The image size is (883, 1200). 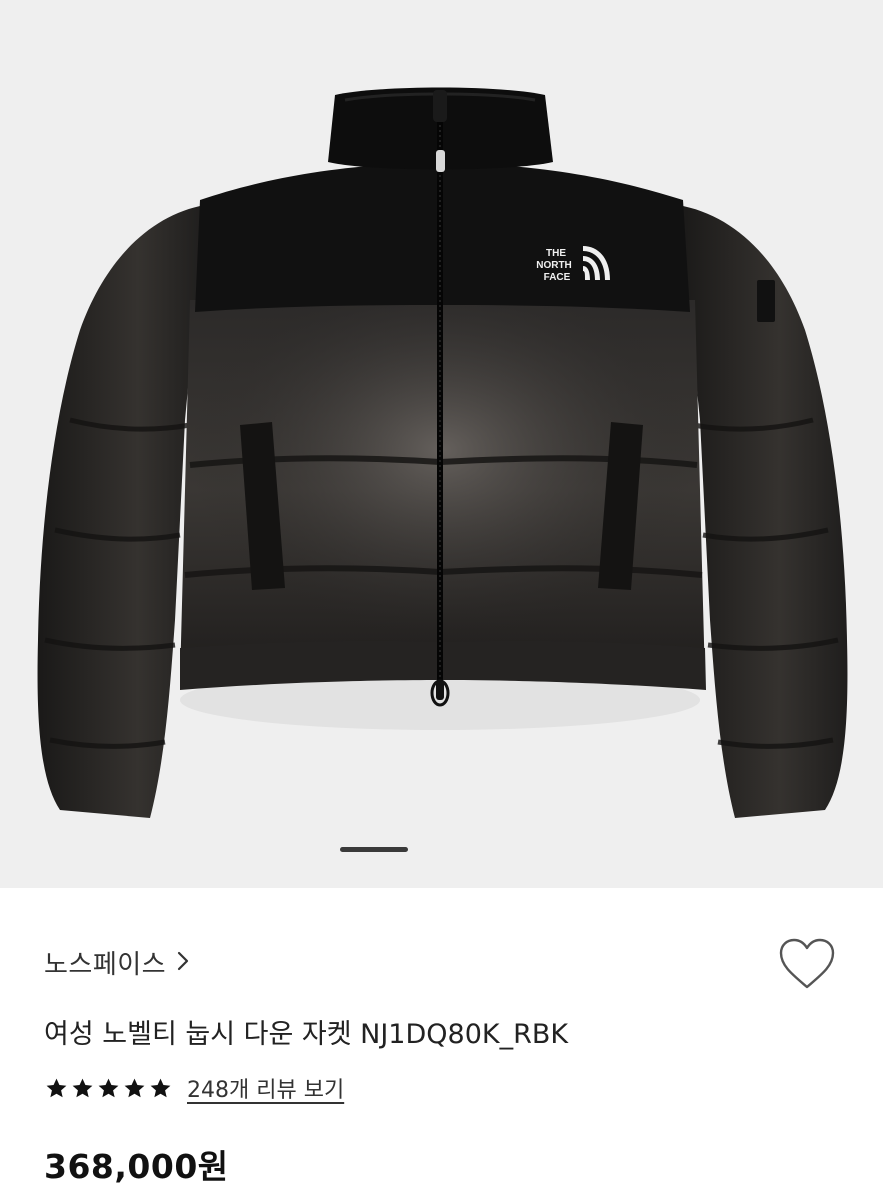 I want to click on carousel-page-indicator, so click(x=374, y=849).